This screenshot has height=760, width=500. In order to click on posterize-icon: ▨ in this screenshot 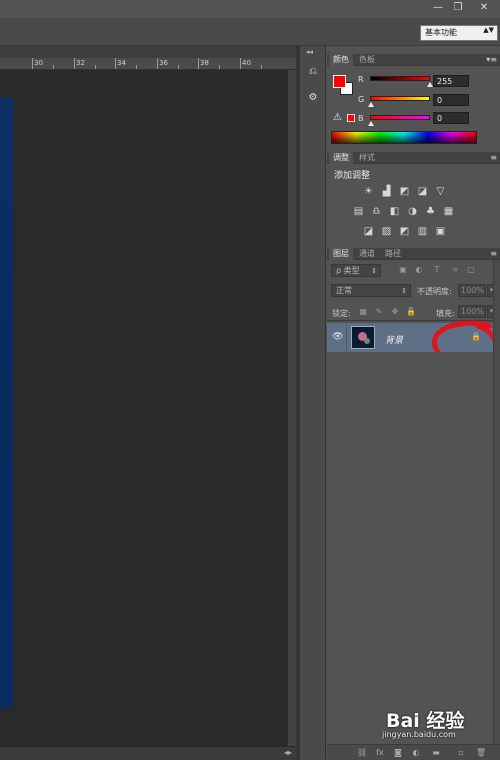, I will do `click(386, 231)`.